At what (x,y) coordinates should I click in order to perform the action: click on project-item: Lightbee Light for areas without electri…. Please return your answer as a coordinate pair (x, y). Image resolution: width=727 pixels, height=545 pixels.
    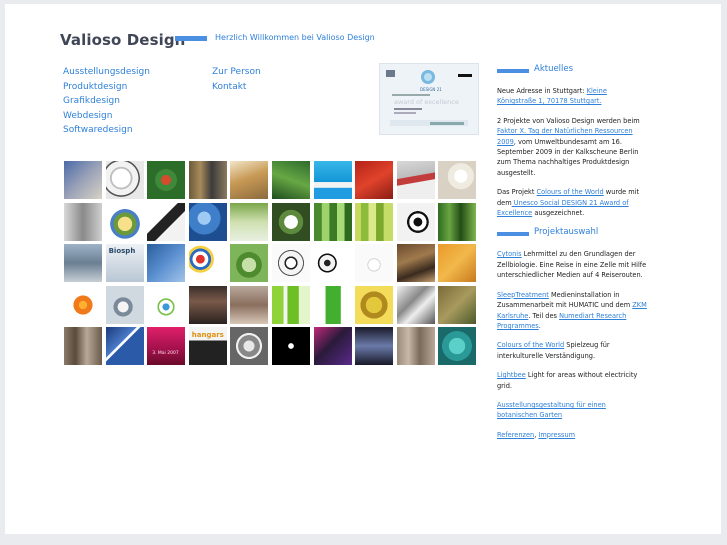
    Looking at the image, I should click on (572, 380).